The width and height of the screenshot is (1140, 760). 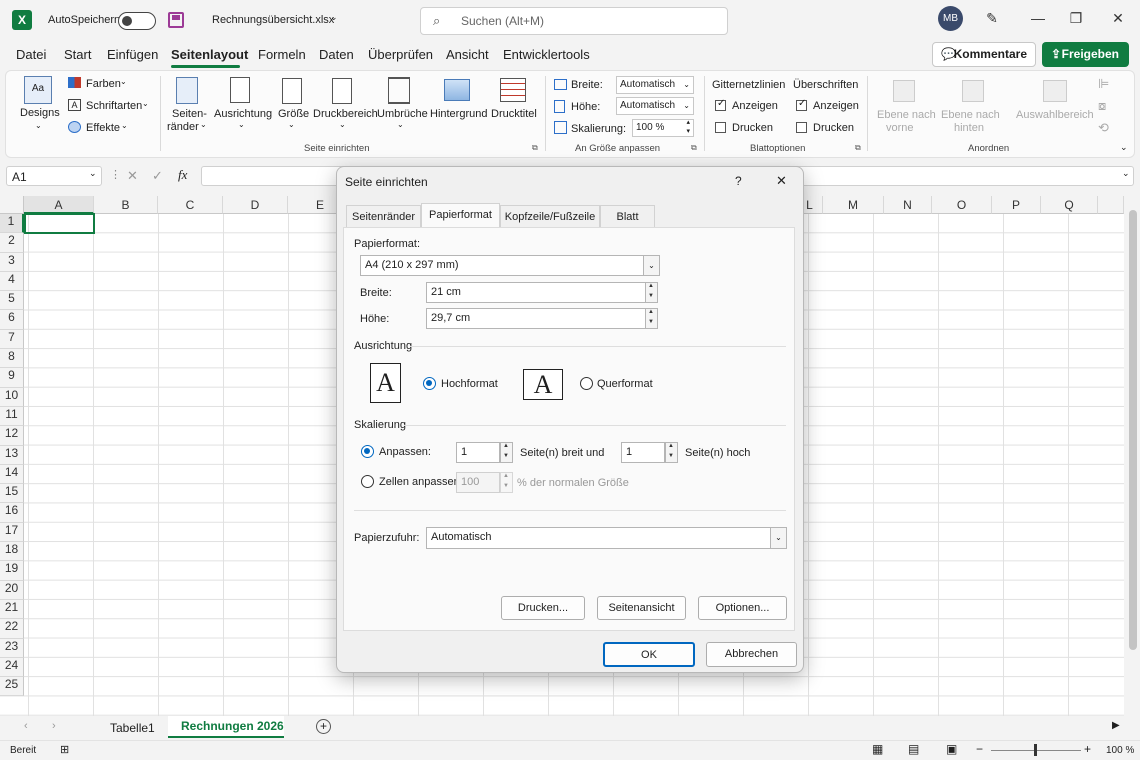 I want to click on size-icon, so click(x=292, y=91).